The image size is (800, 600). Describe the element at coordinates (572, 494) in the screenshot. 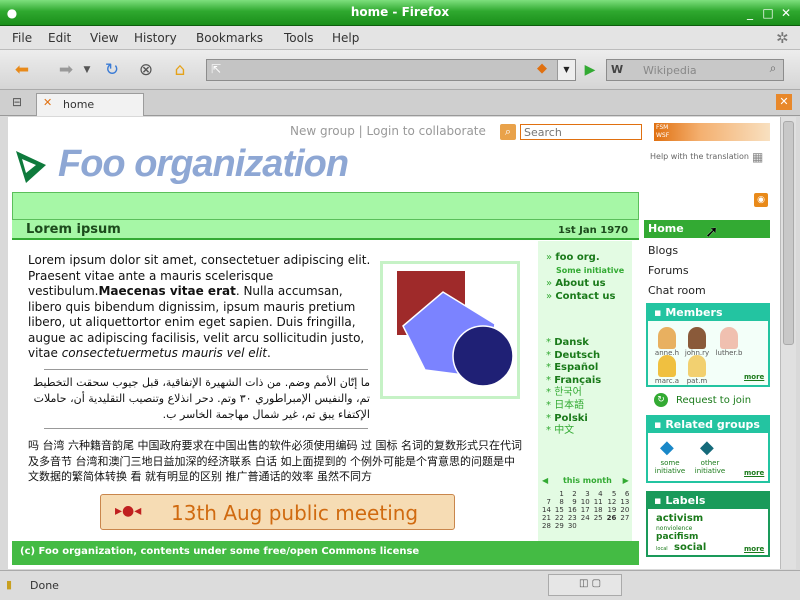

I see `calendar-day: 2` at that location.